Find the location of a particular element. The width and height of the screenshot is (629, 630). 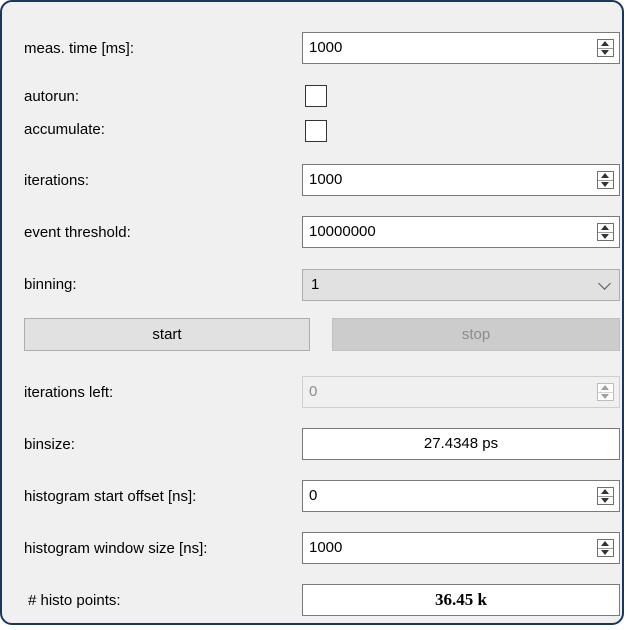

meas-time-label: meas. time [ms]: is located at coordinates (79, 48).